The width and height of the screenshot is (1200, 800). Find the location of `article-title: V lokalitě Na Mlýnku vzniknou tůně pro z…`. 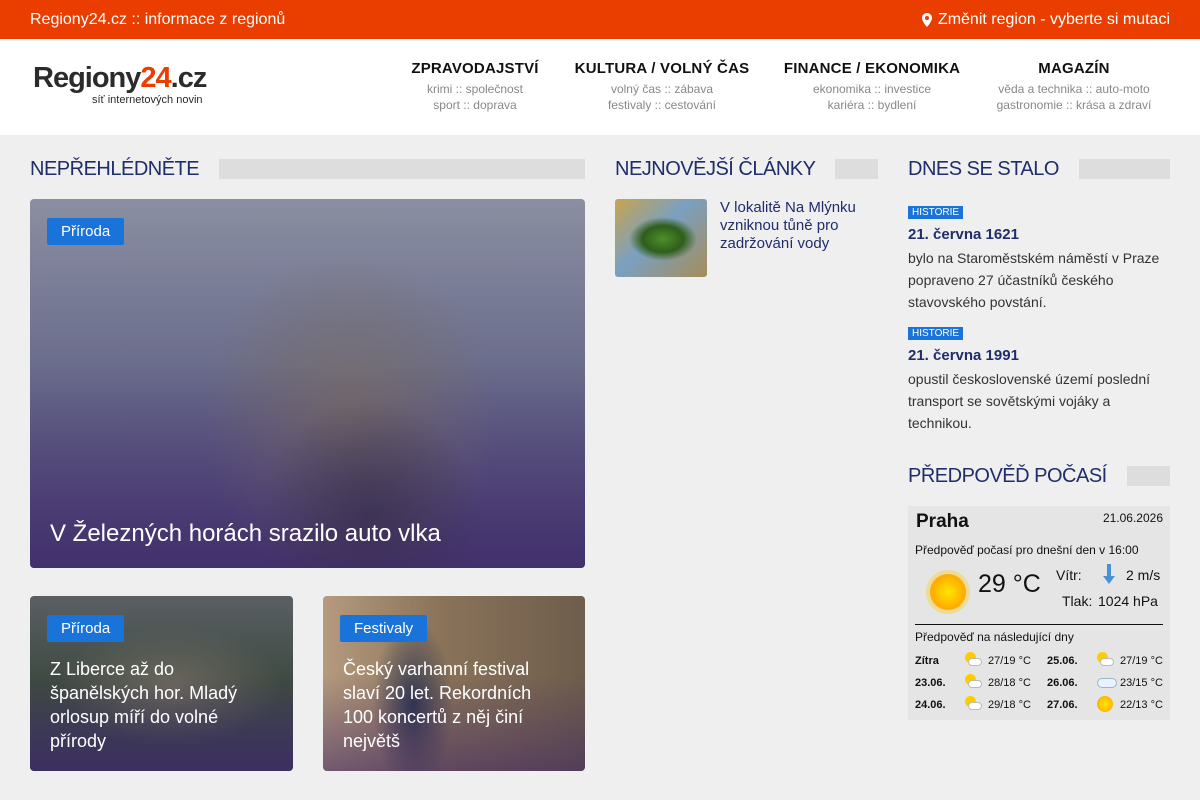

article-title: V lokalitě Na Mlýnku vzniknou tůně pro z… is located at coordinates (800, 226).